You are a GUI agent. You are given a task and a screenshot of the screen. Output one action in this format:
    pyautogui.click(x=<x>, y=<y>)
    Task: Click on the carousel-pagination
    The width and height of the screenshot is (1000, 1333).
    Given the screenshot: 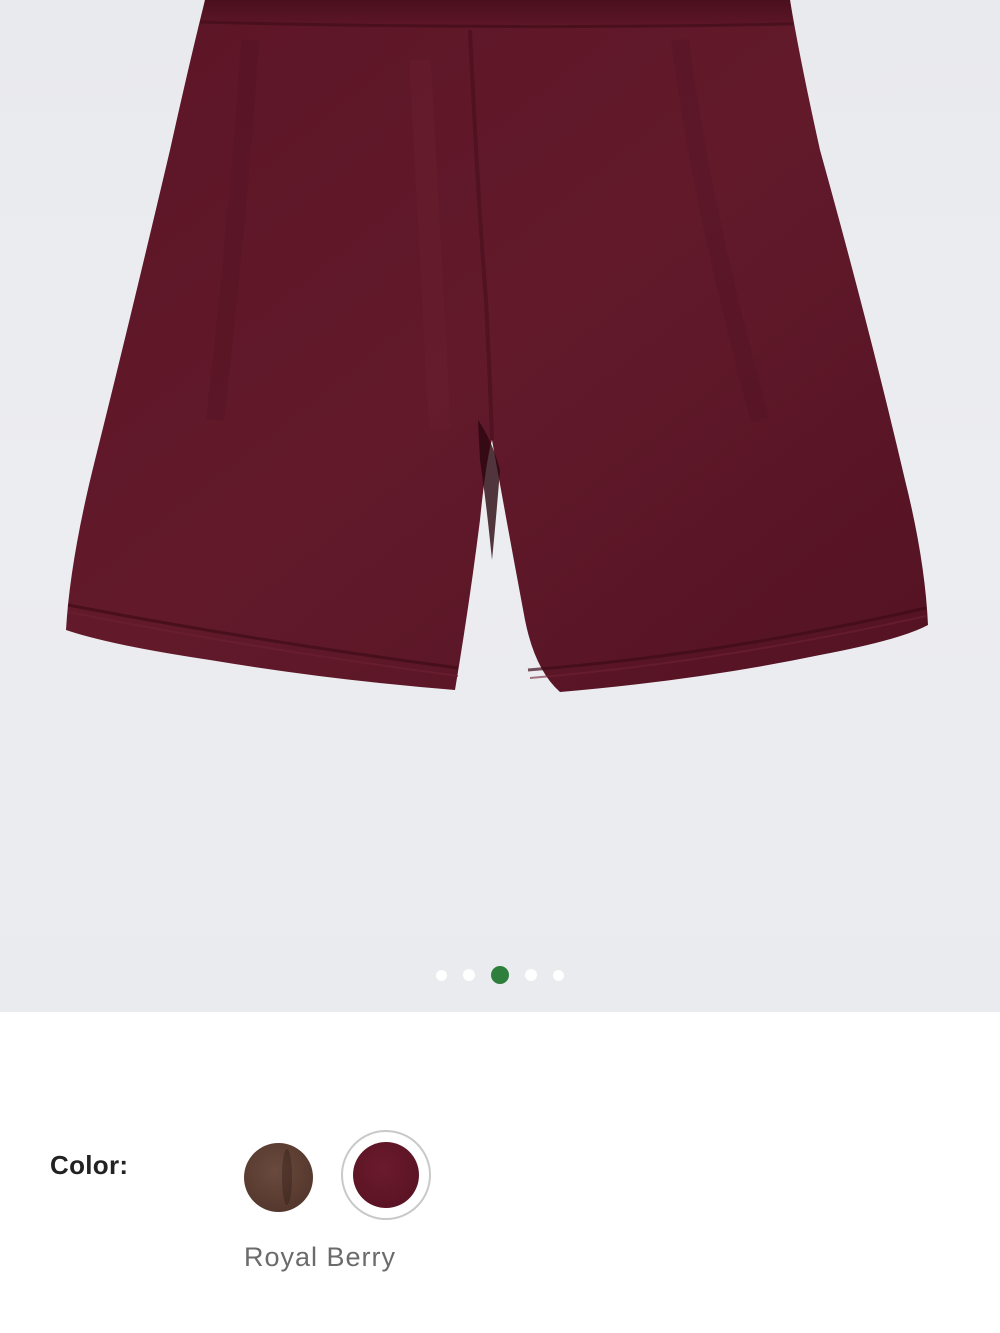 What is the action you would take?
    pyautogui.click(x=500, y=975)
    